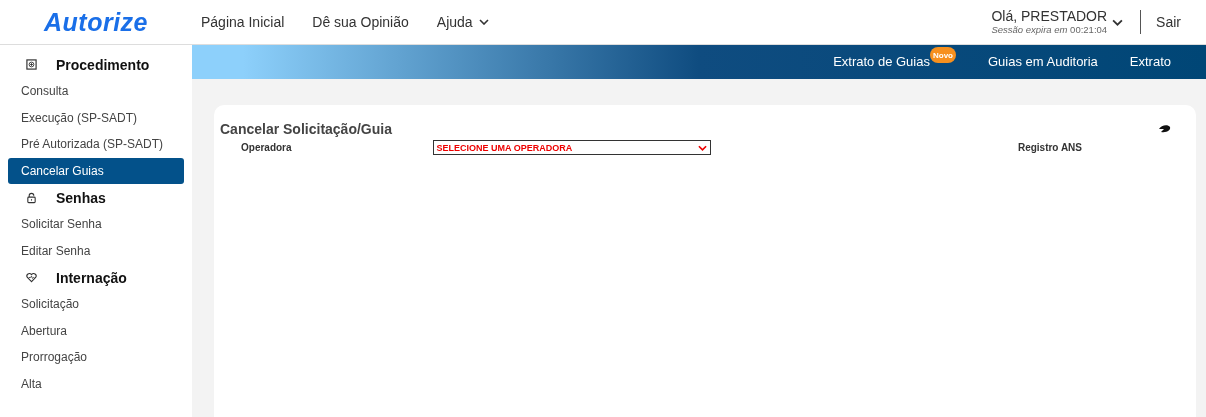 This screenshot has width=1206, height=417. Describe the element at coordinates (91, 277) in the screenshot. I see `section-heading: Internação` at that location.